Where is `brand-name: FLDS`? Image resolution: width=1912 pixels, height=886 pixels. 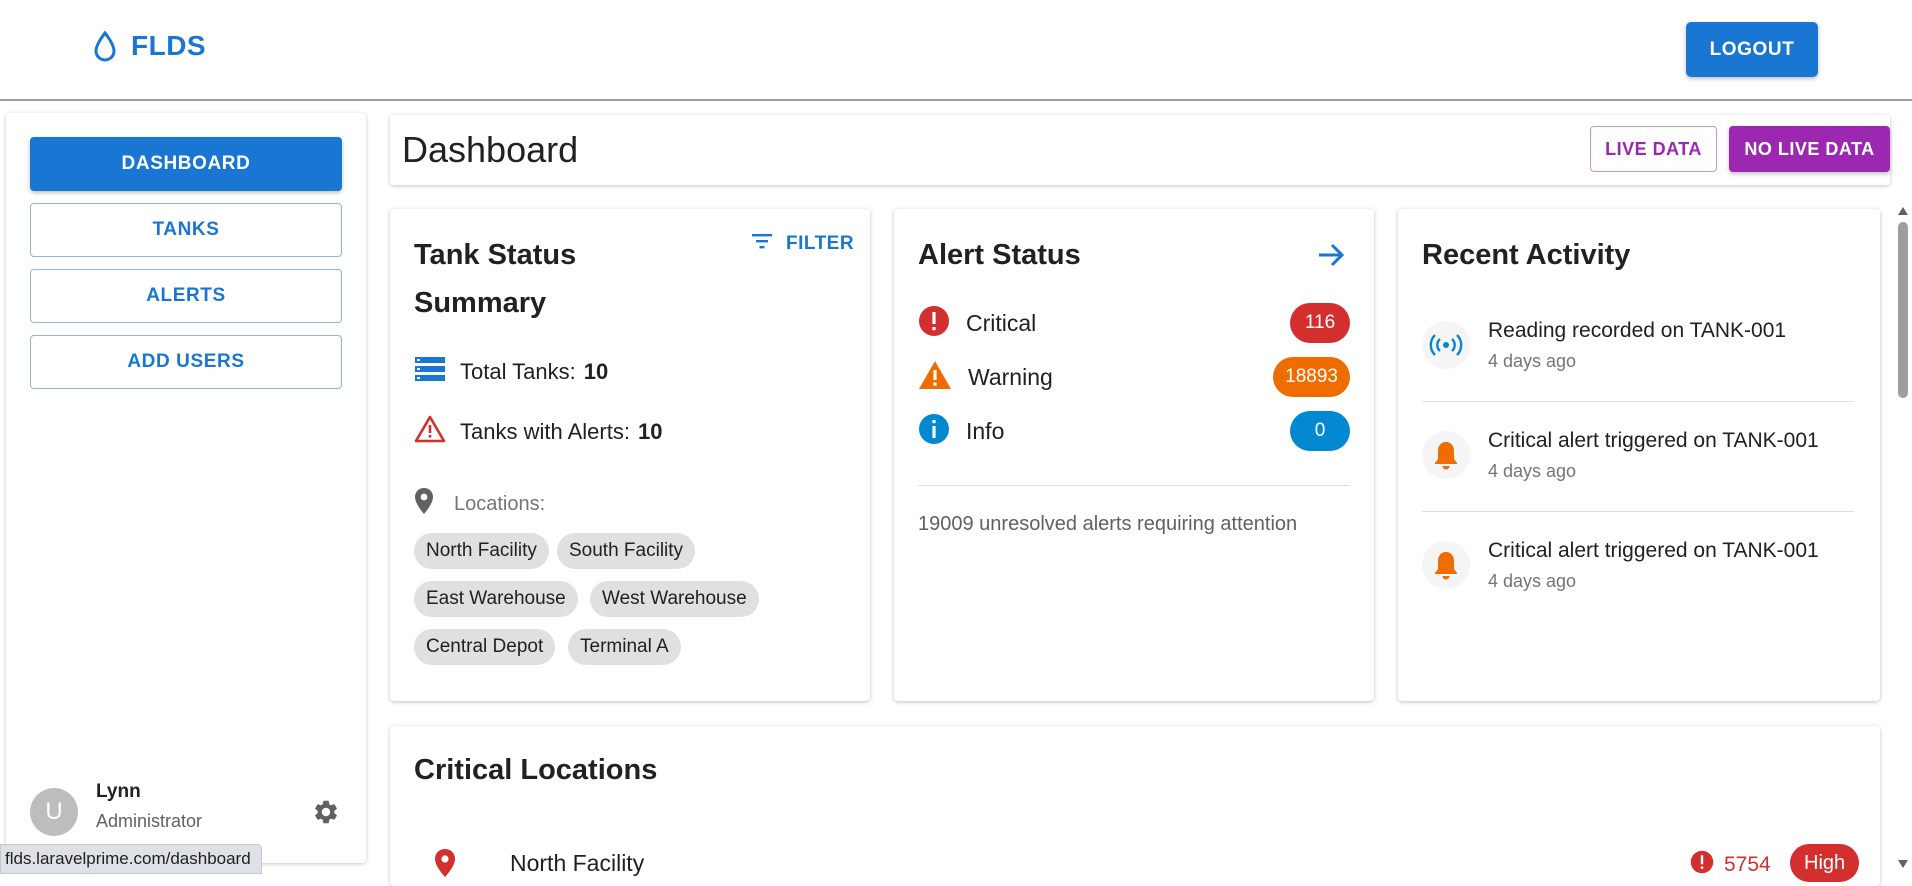 brand-name: FLDS is located at coordinates (169, 45).